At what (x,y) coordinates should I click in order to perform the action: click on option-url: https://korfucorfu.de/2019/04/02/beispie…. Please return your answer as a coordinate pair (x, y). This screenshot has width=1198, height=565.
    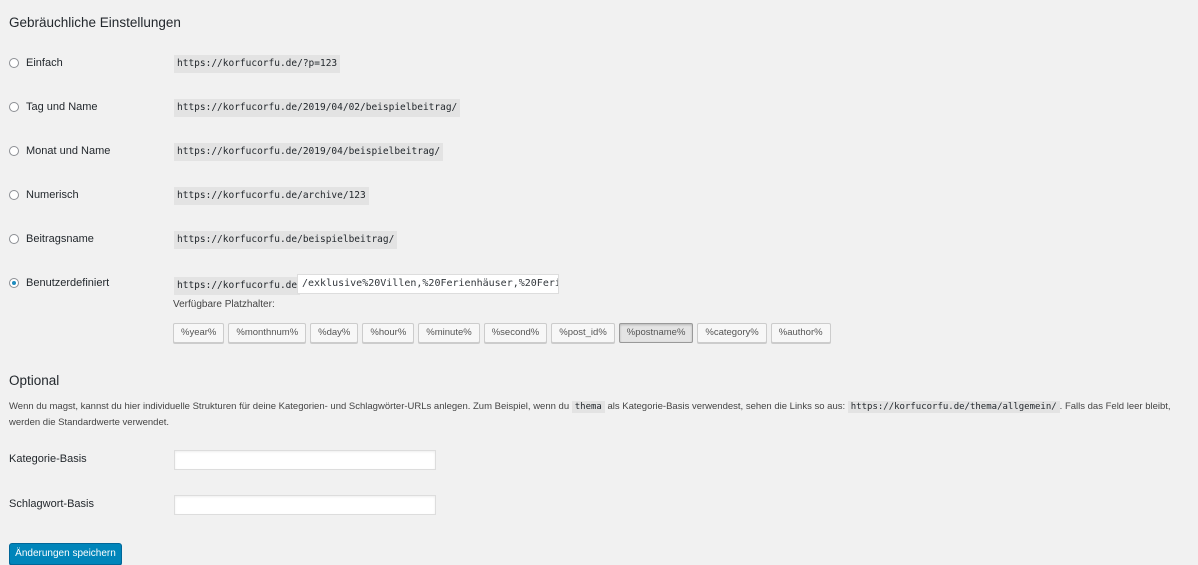
    Looking at the image, I should click on (317, 108).